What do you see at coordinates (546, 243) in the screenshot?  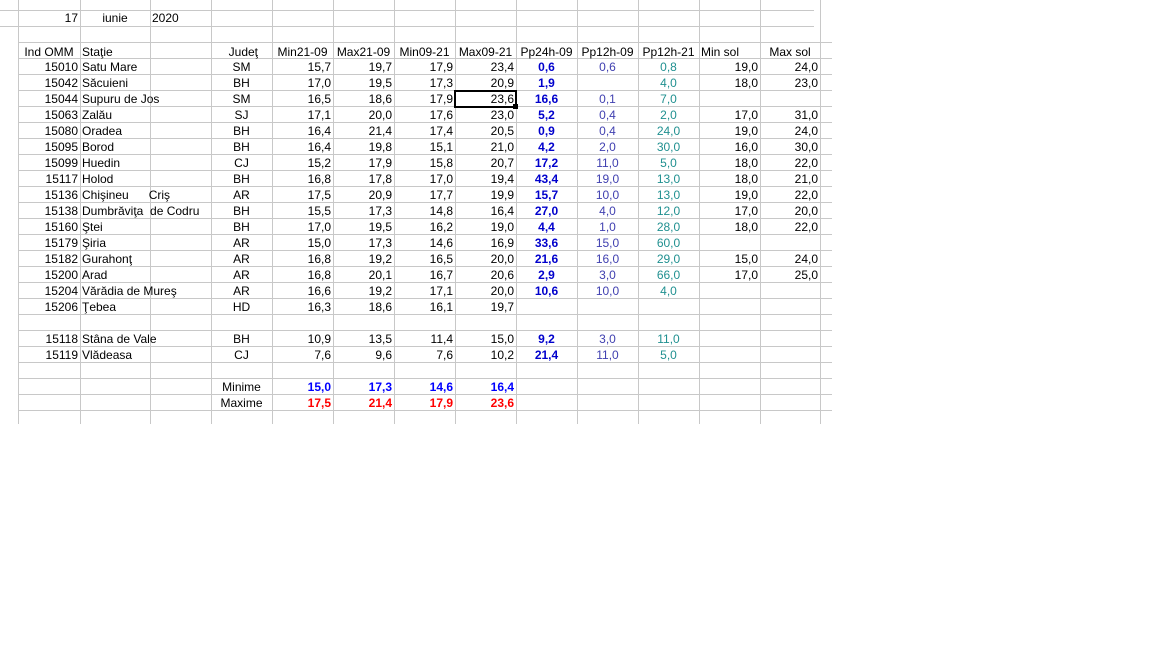 I see `table-cell: 33,6` at bounding box center [546, 243].